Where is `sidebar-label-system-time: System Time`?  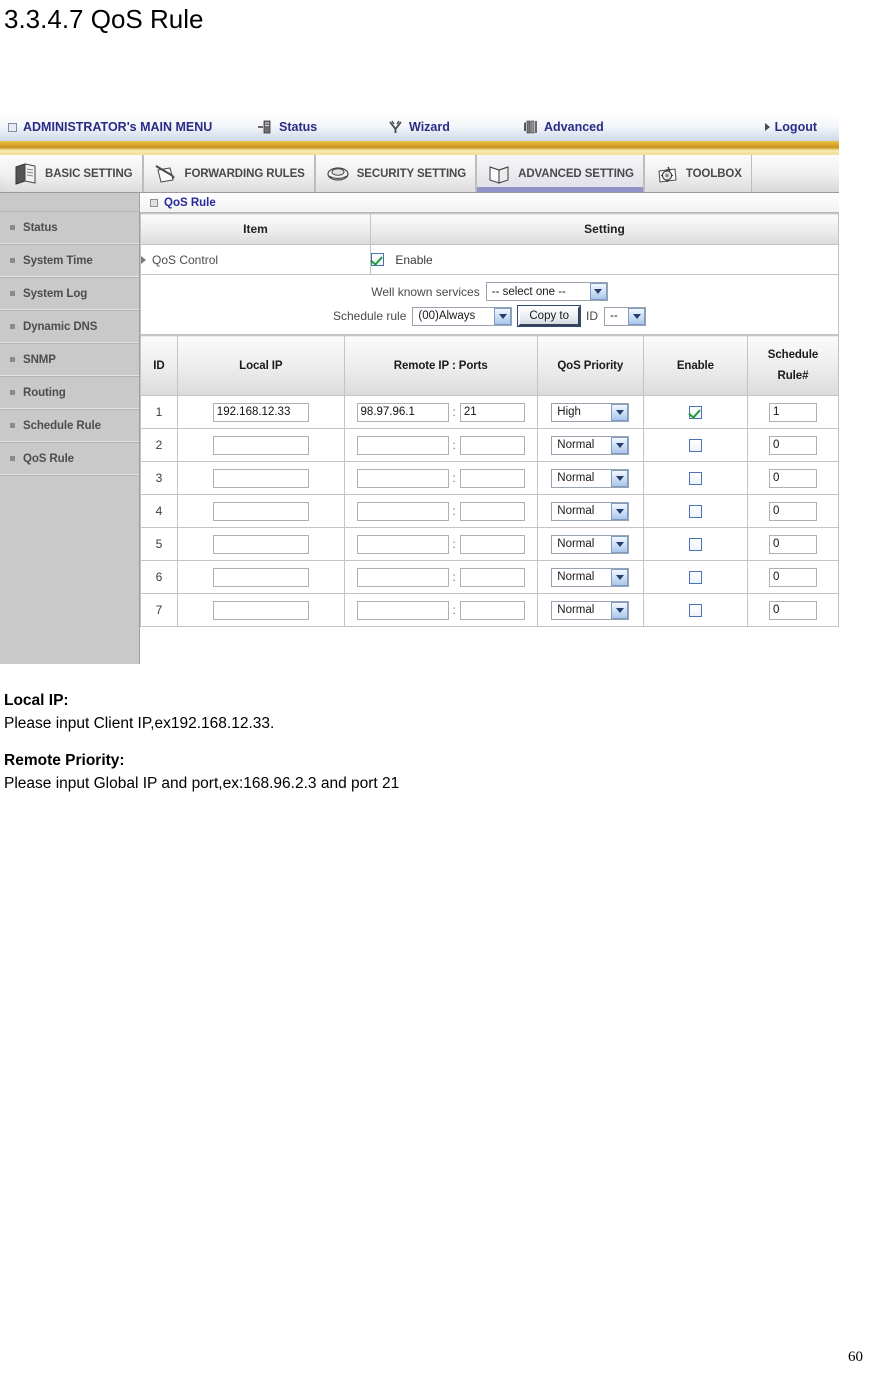 sidebar-label-system-time: System Time is located at coordinates (58, 260).